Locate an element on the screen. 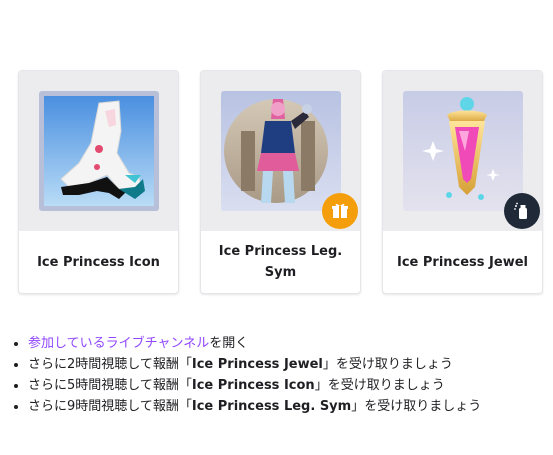  jewel-charm-icon is located at coordinates (463, 151).